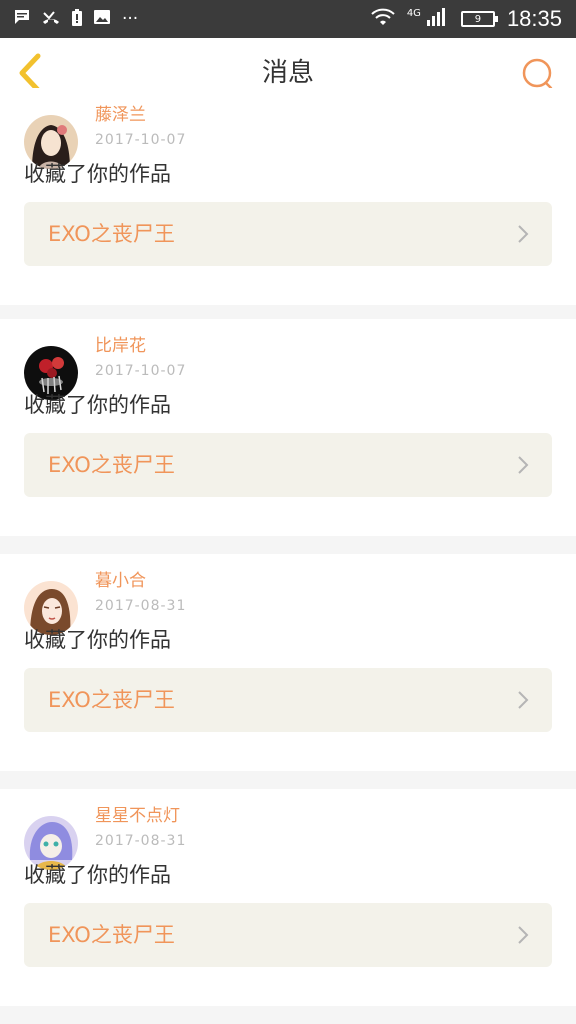  Describe the element at coordinates (102, 19) in the screenshot. I see `image-icon` at that location.